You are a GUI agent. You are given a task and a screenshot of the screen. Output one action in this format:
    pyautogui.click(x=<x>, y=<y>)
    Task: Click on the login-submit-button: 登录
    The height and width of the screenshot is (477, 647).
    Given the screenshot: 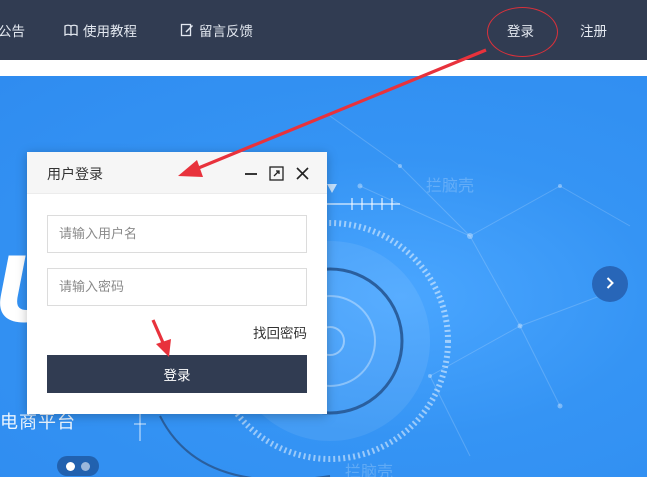 What is the action you would take?
    pyautogui.click(x=177, y=374)
    